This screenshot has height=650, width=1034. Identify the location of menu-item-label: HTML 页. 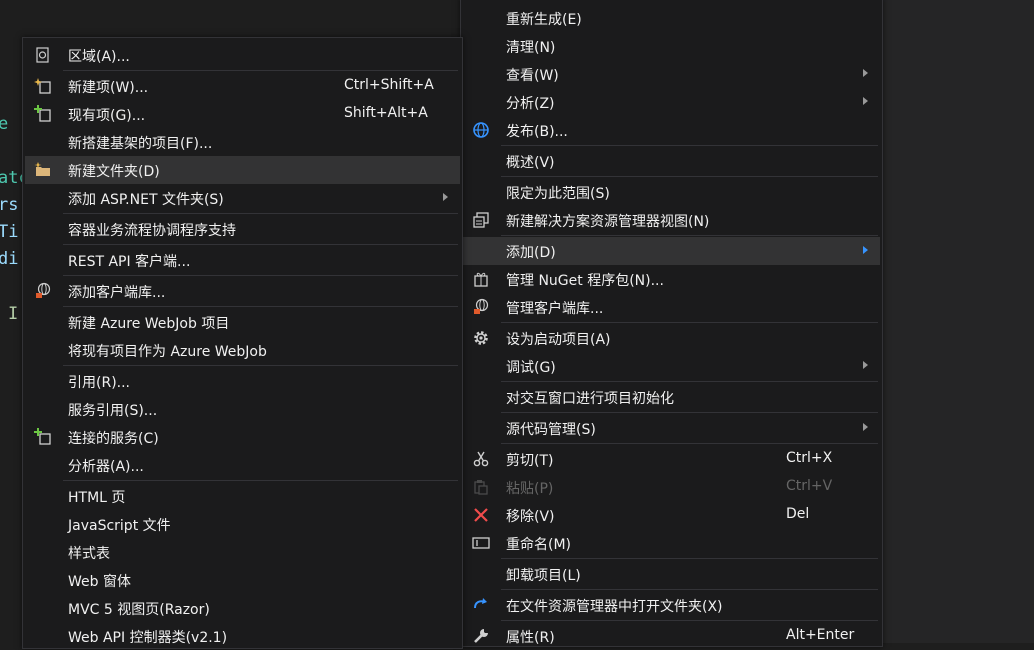
(97, 498).